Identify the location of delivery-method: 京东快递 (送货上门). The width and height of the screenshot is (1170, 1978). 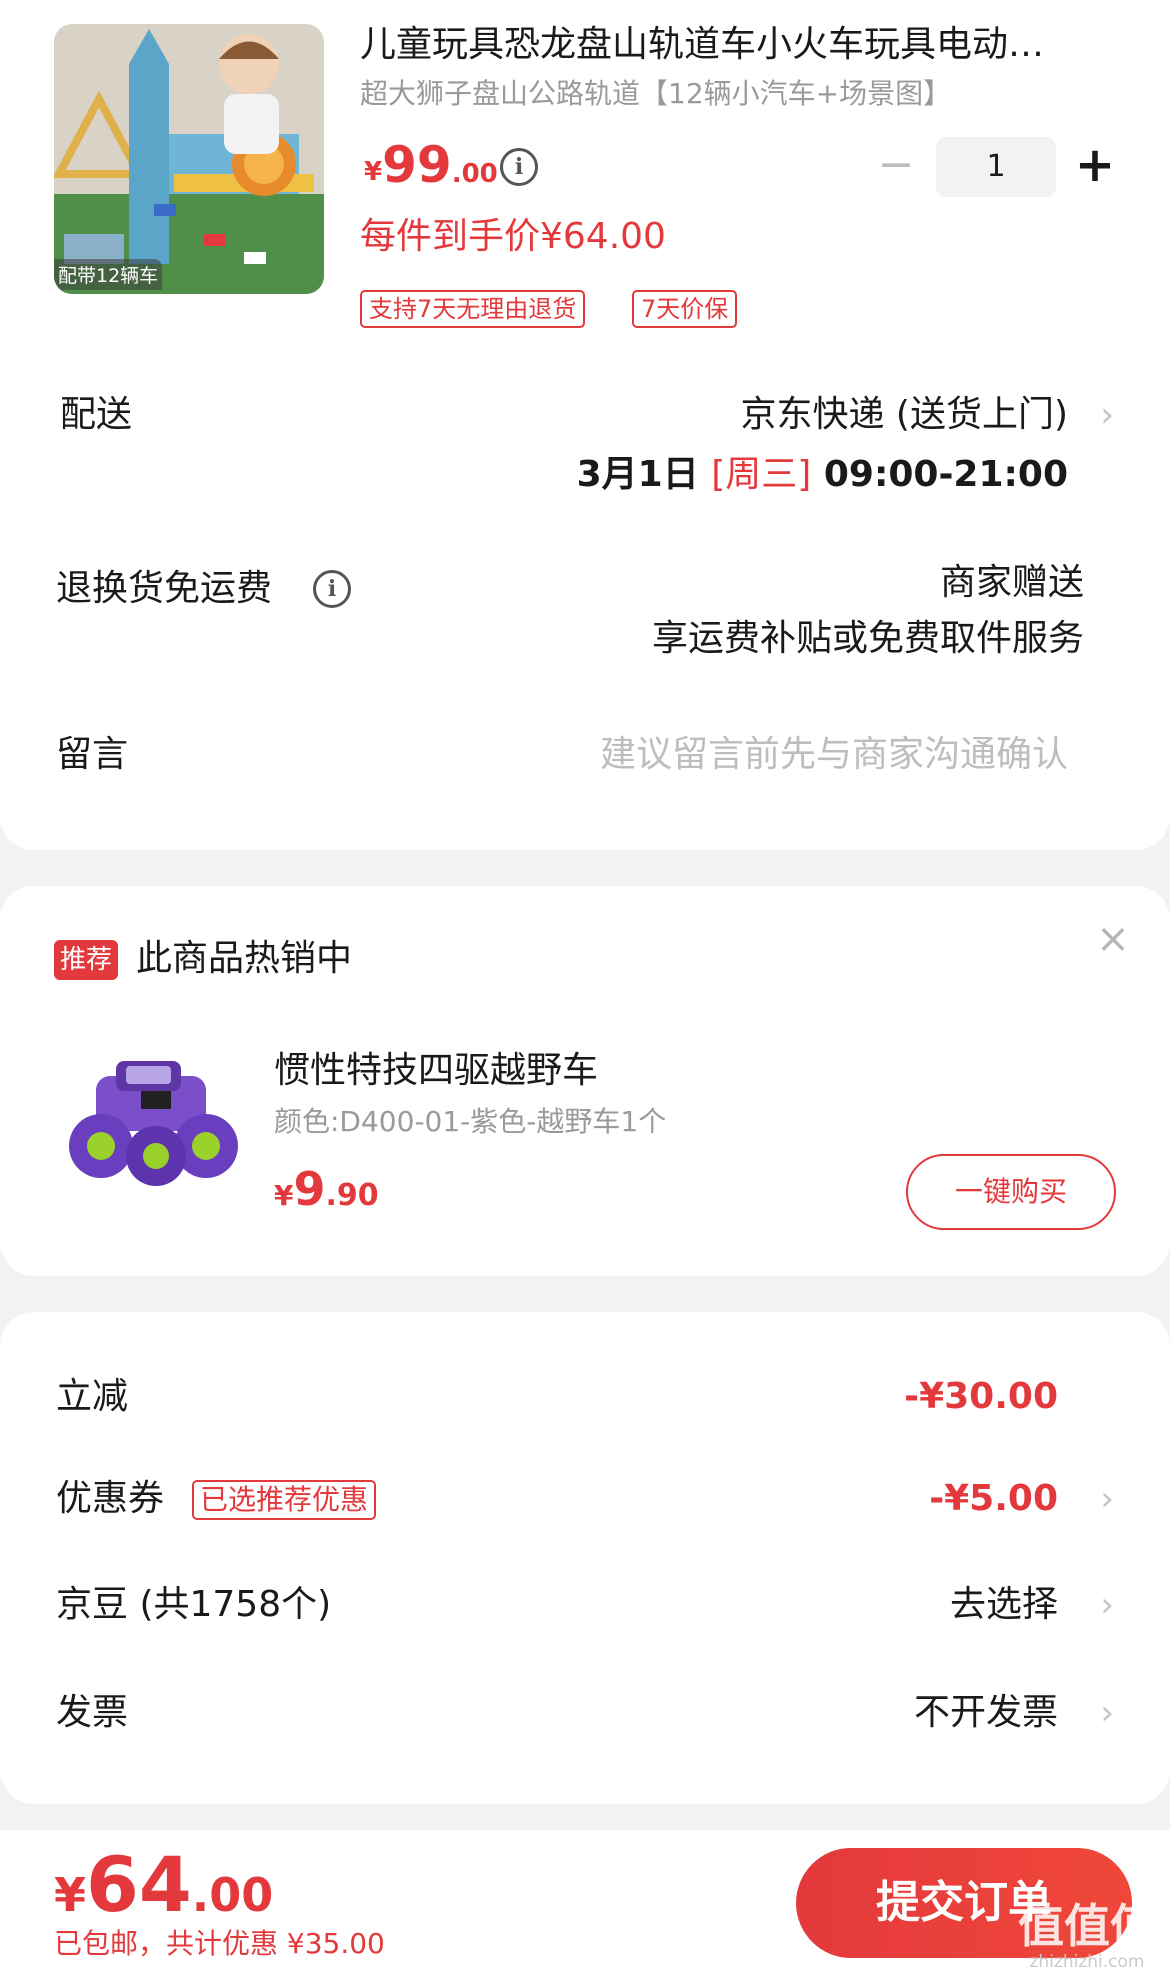
(904, 415).